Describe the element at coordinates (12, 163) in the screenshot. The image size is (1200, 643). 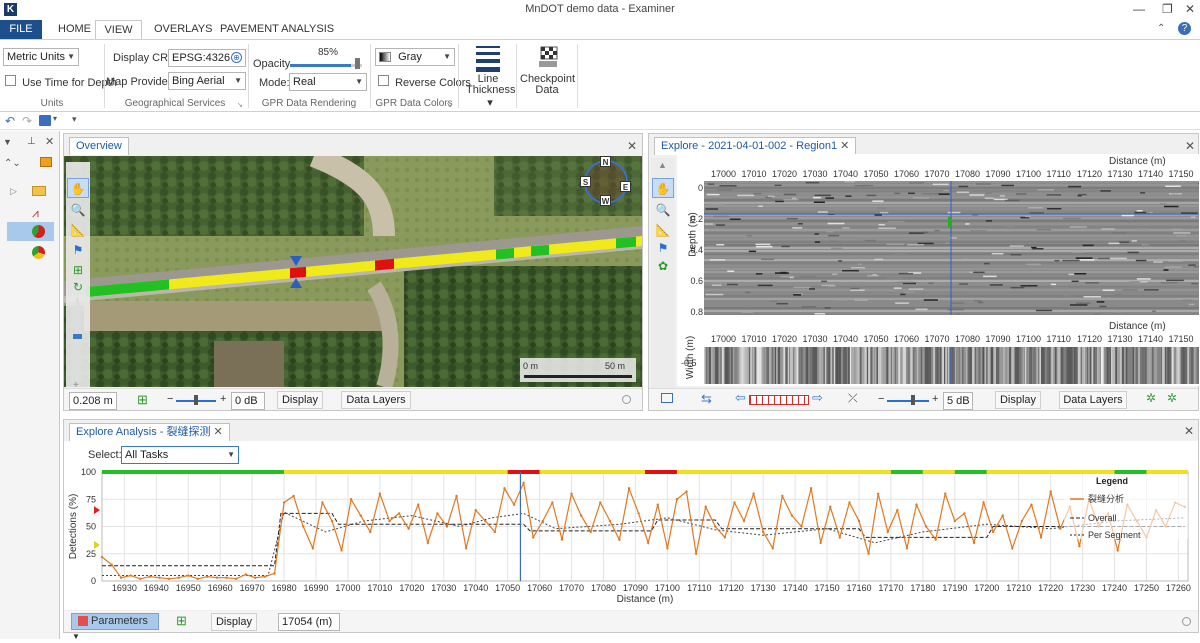
I see `collapse-all-icon: ⌃⌄` at that location.